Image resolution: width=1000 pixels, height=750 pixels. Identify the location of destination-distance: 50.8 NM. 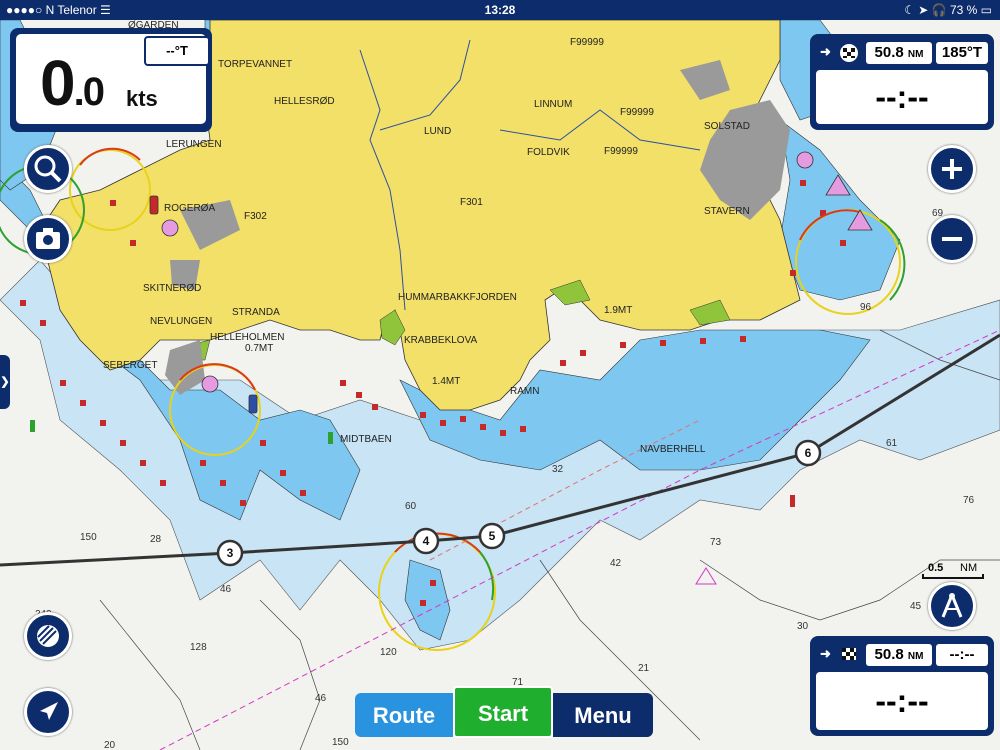
(899, 655).